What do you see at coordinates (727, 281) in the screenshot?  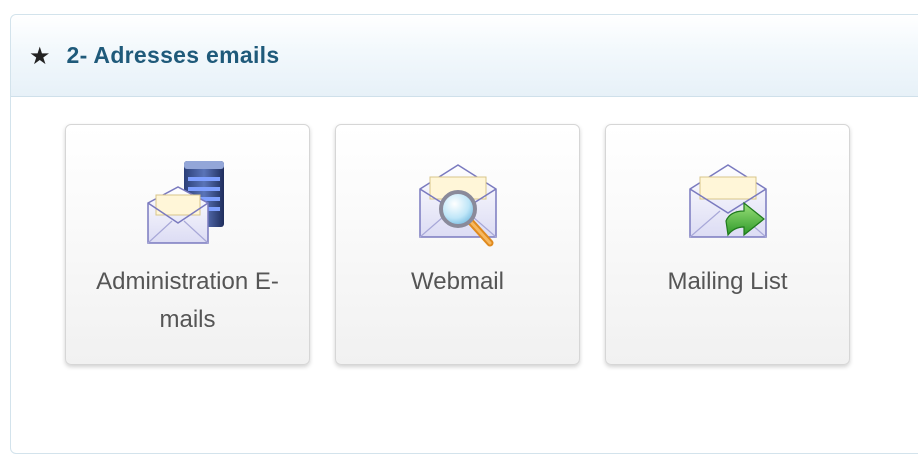 I see `tile-label: Mailing List` at bounding box center [727, 281].